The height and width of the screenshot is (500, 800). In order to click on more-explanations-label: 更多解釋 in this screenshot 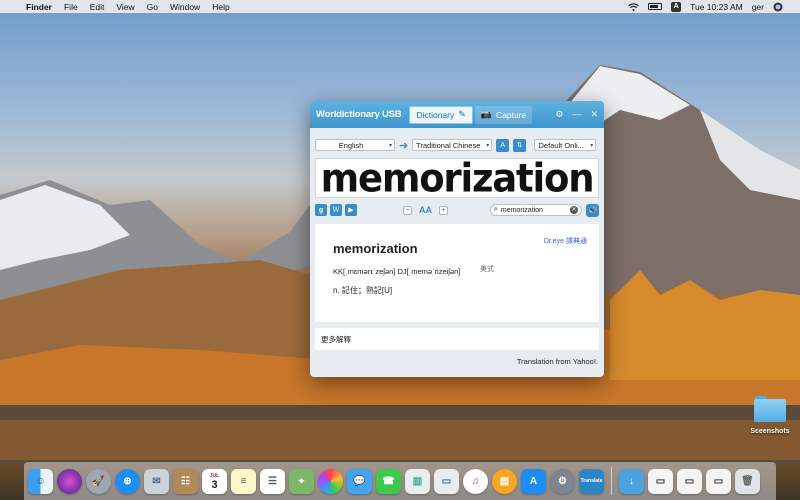, I will do `click(336, 339)`.